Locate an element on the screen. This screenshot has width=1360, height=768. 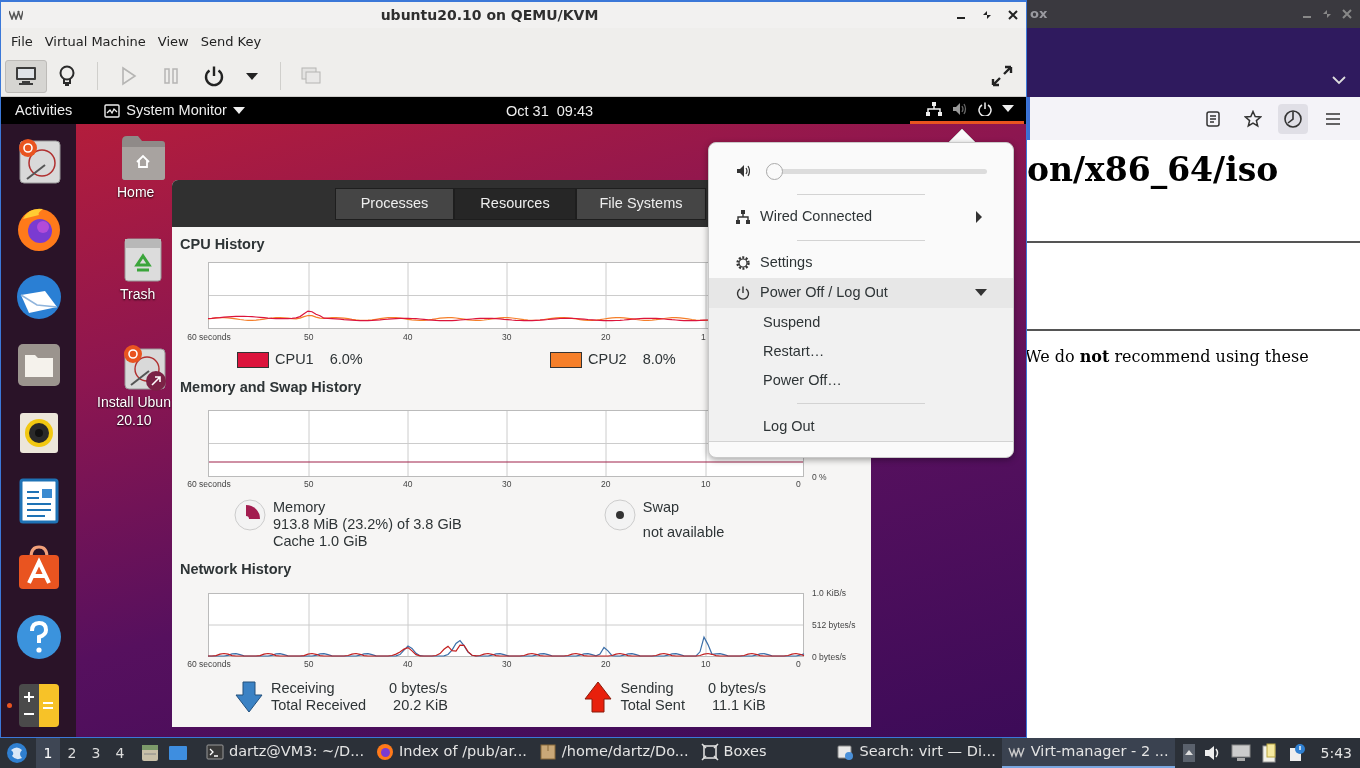
help-icon is located at coordinates (38, 637).